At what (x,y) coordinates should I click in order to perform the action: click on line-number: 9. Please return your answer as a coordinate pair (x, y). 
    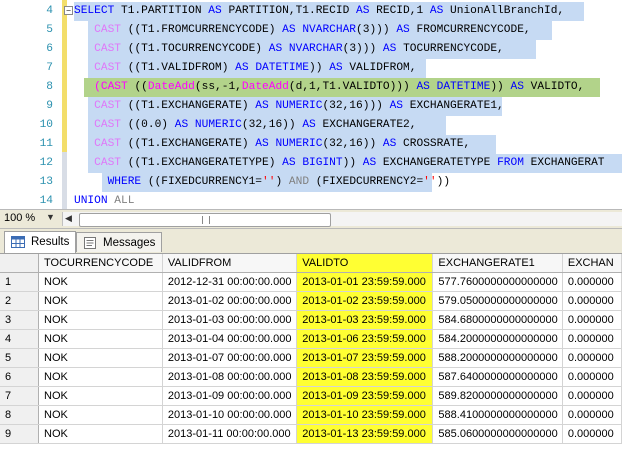
    Looking at the image, I should click on (49, 106).